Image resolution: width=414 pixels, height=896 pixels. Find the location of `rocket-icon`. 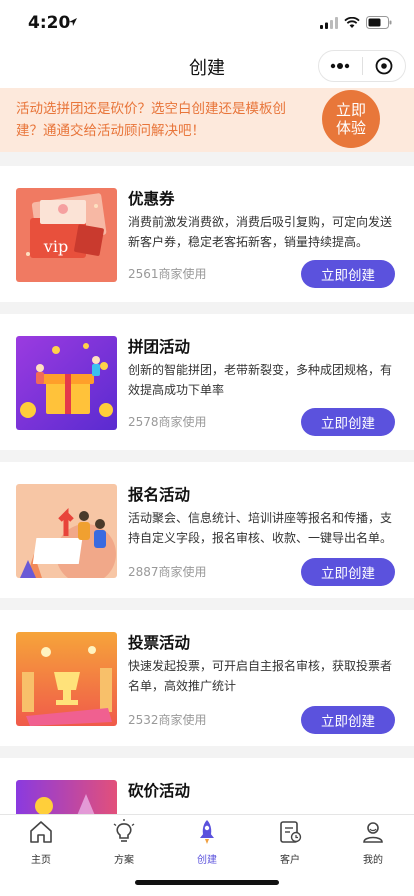

rocket-icon is located at coordinates (207, 832).